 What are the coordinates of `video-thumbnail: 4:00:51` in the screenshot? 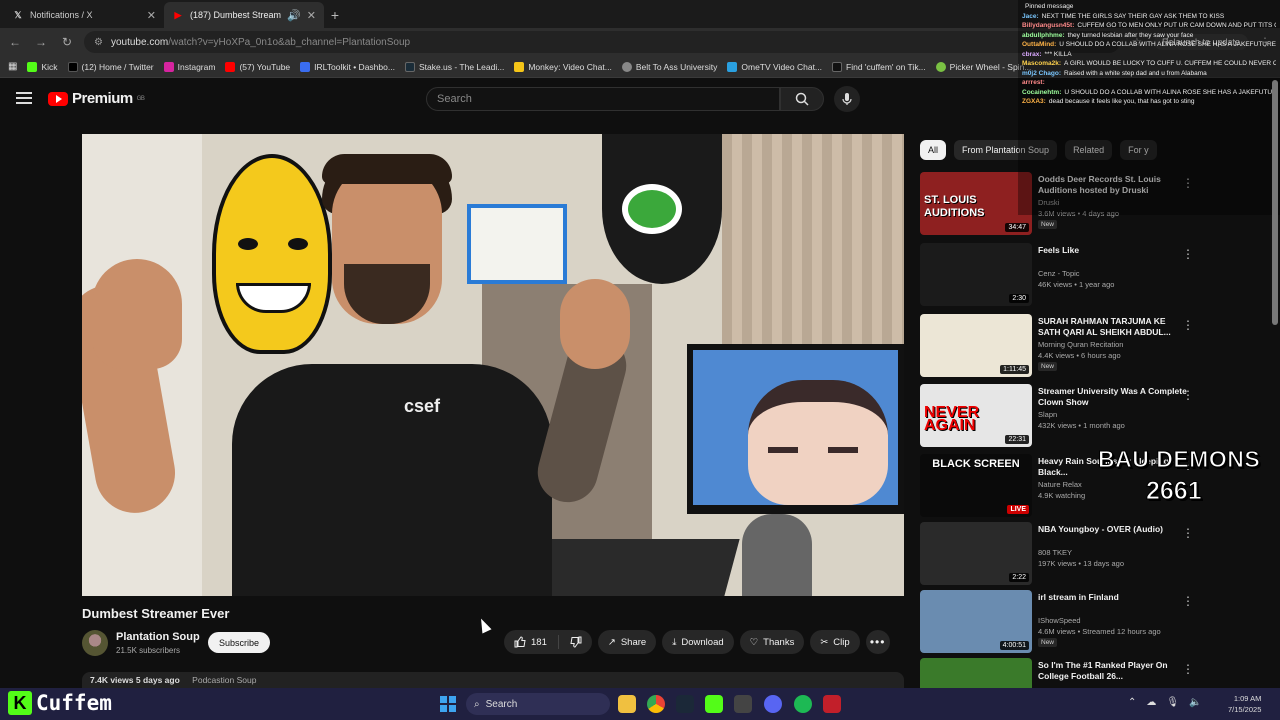 It's located at (976, 621).